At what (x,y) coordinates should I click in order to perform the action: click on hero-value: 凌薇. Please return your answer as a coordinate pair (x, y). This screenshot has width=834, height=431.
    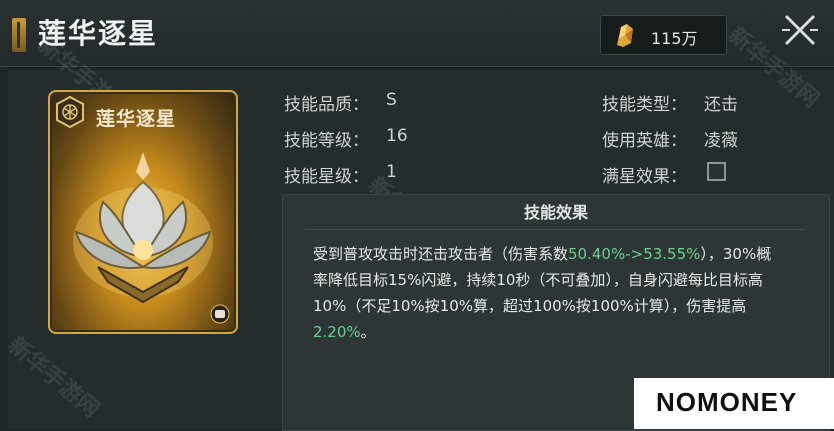
    Looking at the image, I should click on (721, 141).